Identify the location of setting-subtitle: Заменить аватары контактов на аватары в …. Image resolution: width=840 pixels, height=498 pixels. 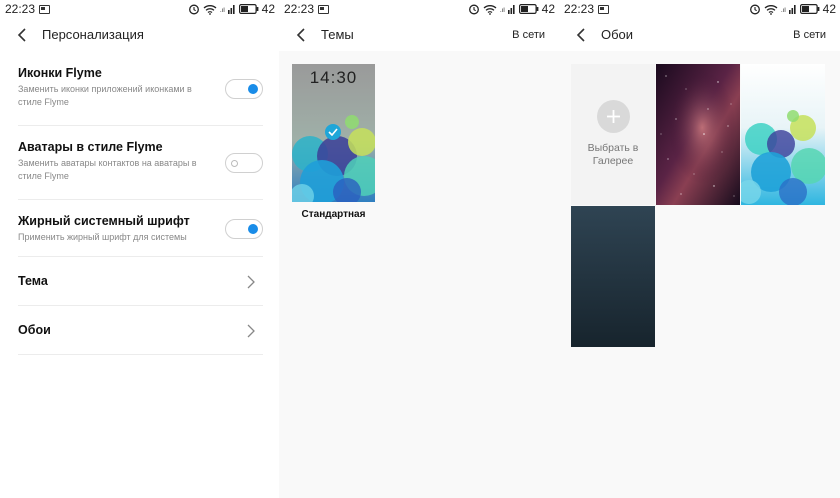
(107, 169).